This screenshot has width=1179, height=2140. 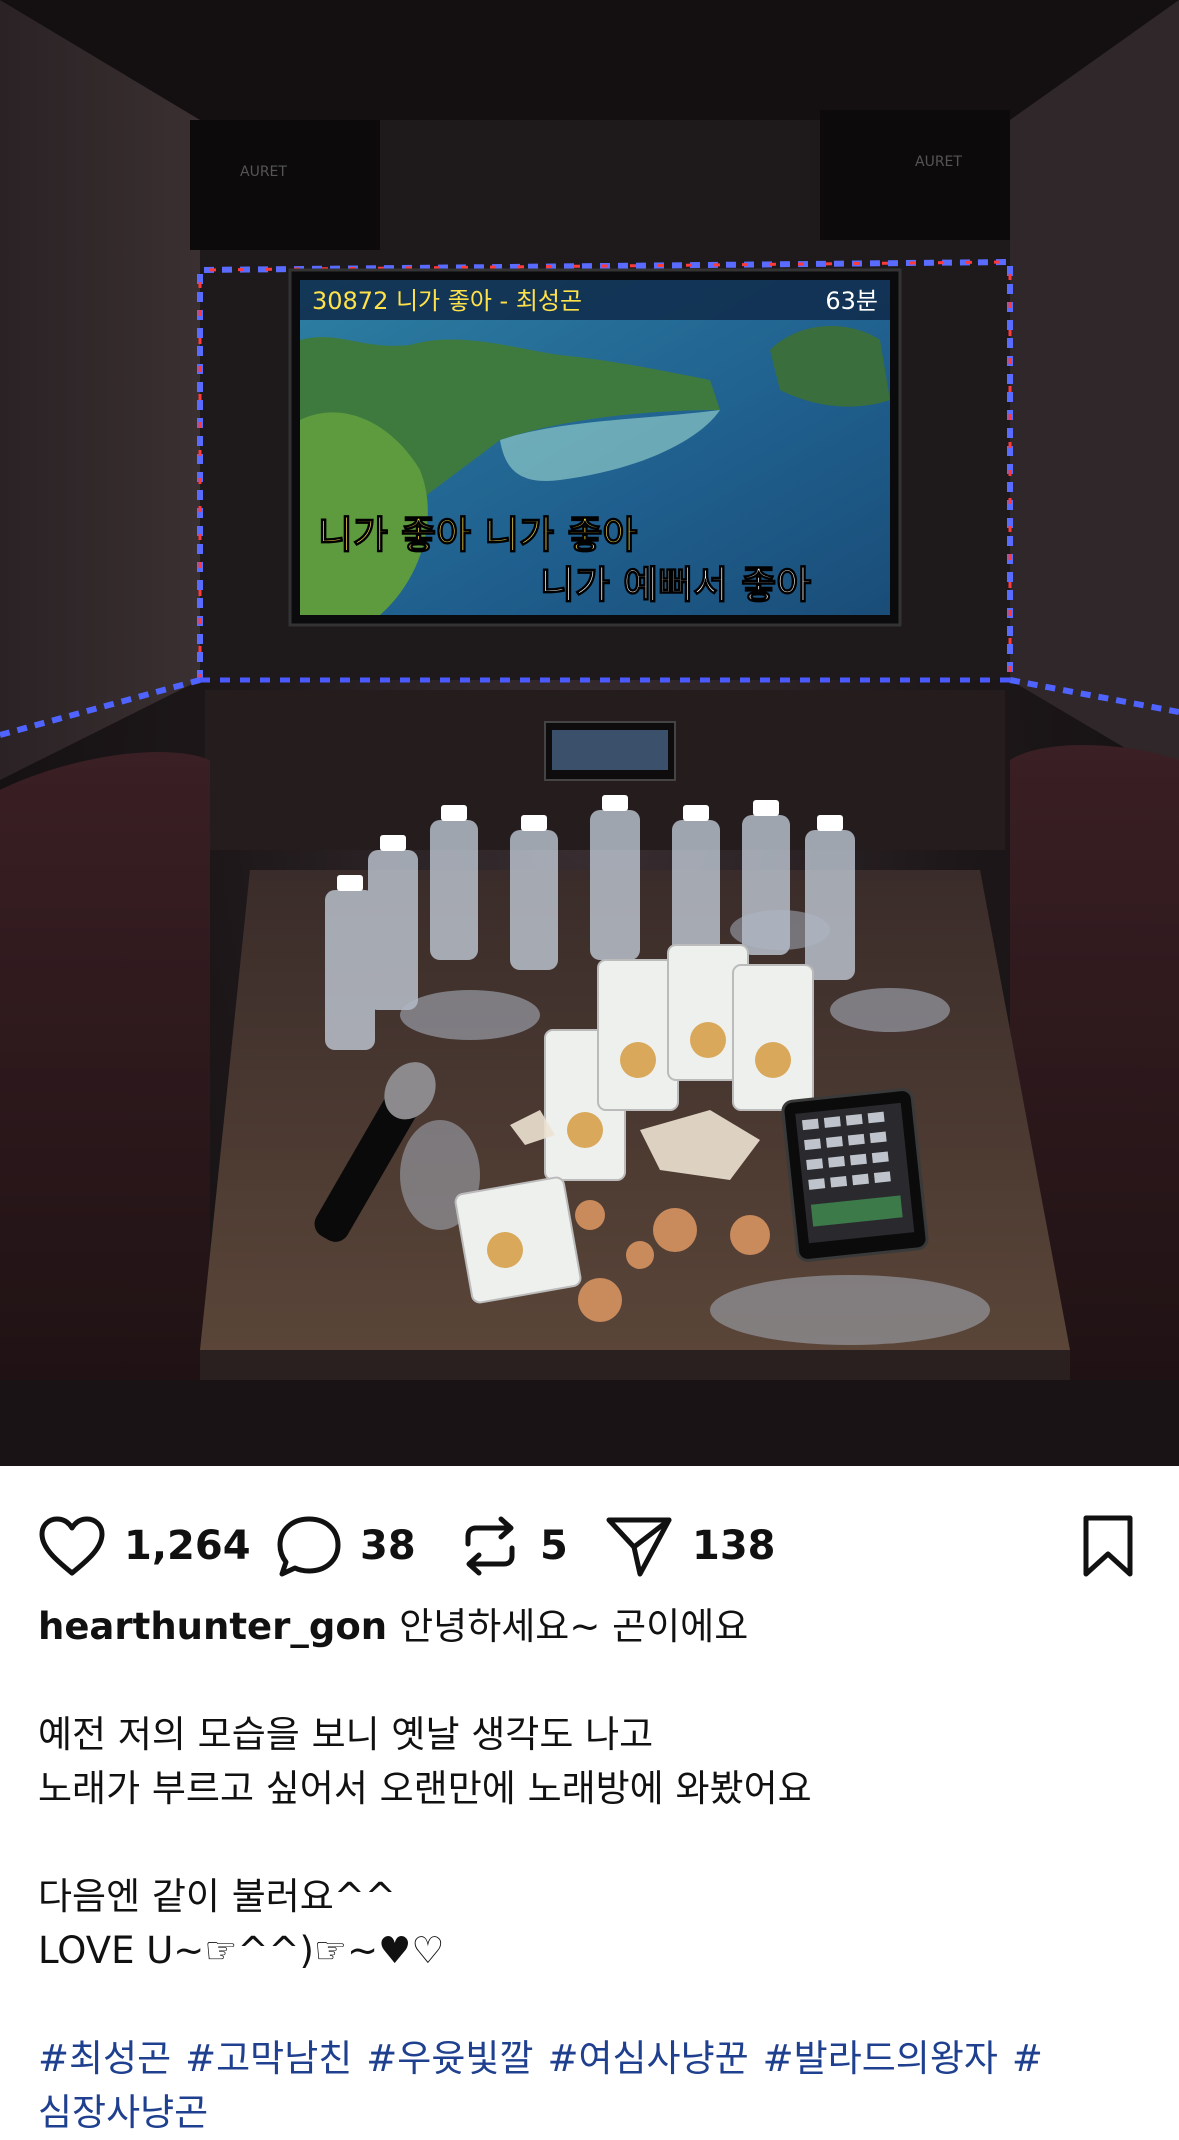 What do you see at coordinates (217, 1896) in the screenshot?
I see `caption-line: 다음엔 같이 불러요^^` at bounding box center [217, 1896].